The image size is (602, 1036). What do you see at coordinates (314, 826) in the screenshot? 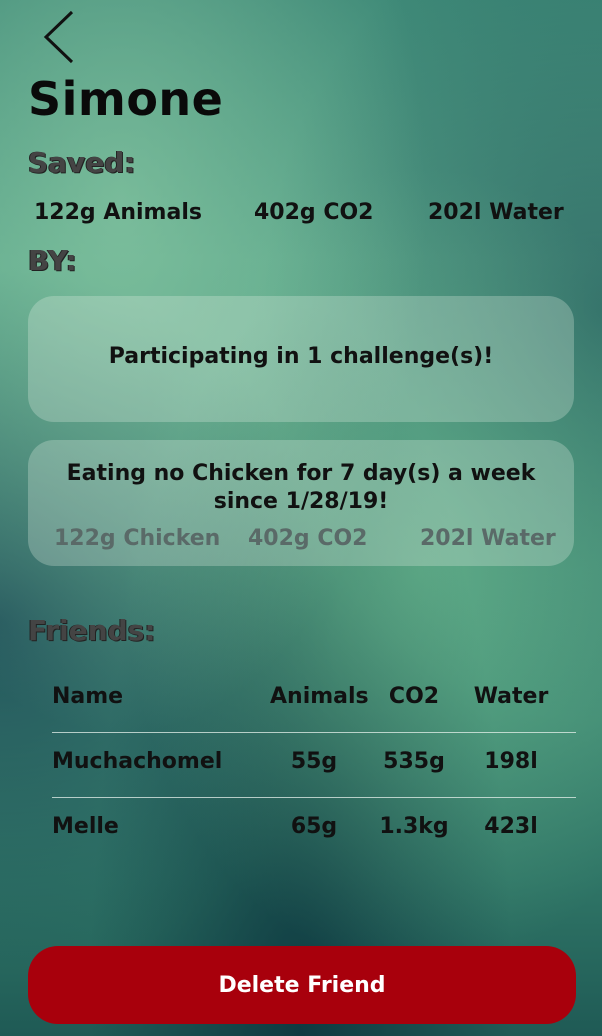
I see `friend-animals: 65g` at bounding box center [314, 826].